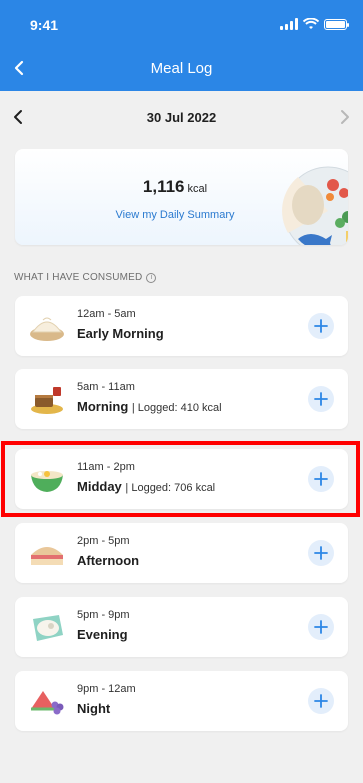 This screenshot has width=363, height=783. What do you see at coordinates (170, 488) in the screenshot?
I see `meal-logged-kcal: | Logged: 706 kcal` at bounding box center [170, 488].